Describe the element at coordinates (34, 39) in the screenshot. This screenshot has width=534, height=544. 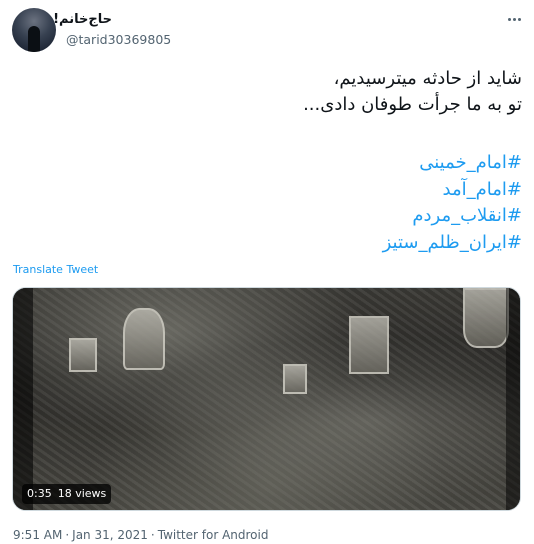
I see `avatar-figure` at that location.